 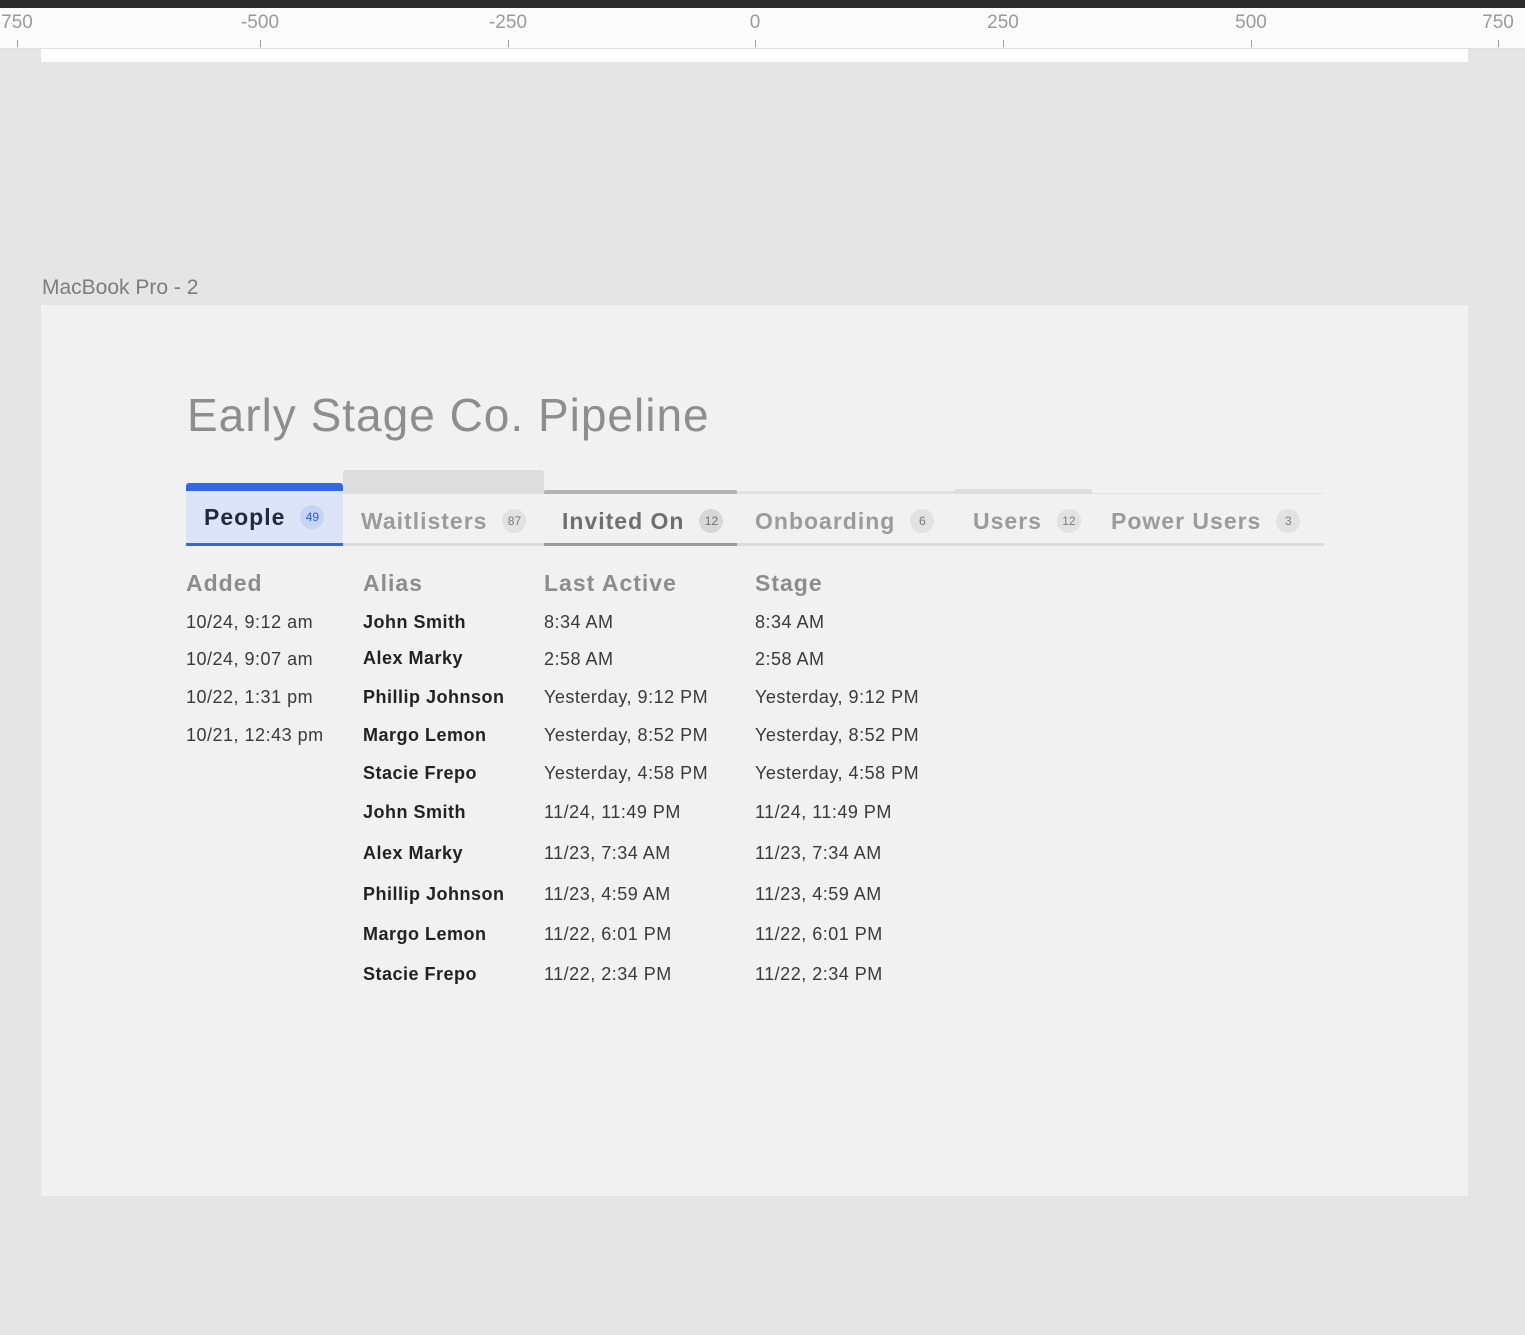 I want to click on tab-label: Users, so click(x=1007, y=520).